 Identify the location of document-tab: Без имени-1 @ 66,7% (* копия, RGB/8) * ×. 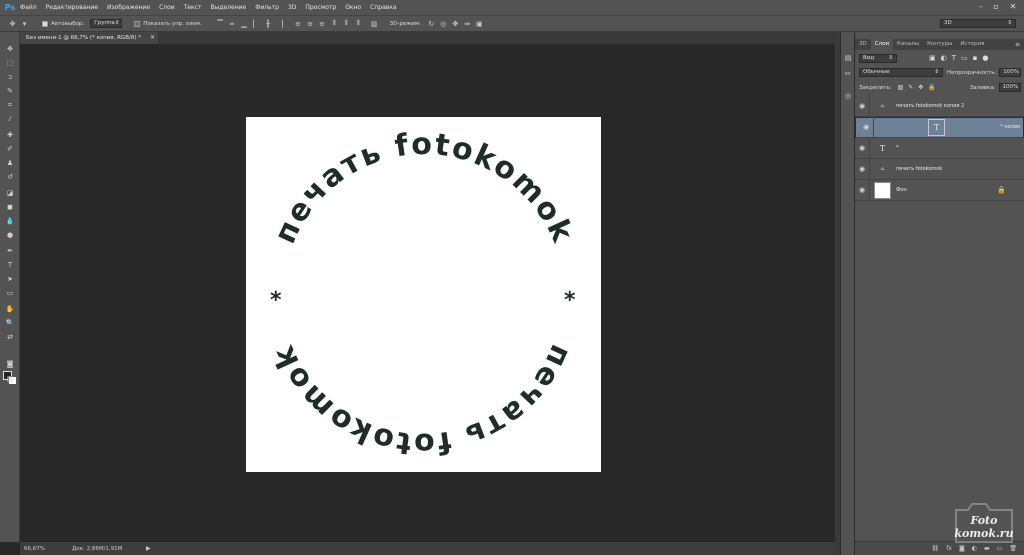
(89, 38).